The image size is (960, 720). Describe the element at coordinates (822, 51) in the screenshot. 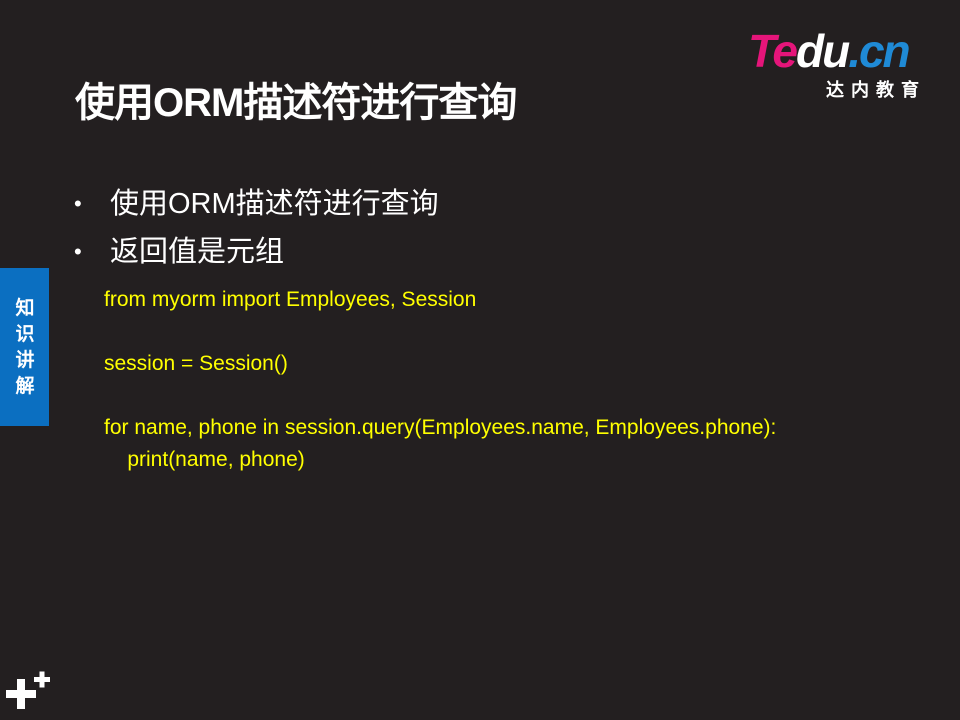

I see `logo-du: du` at that location.